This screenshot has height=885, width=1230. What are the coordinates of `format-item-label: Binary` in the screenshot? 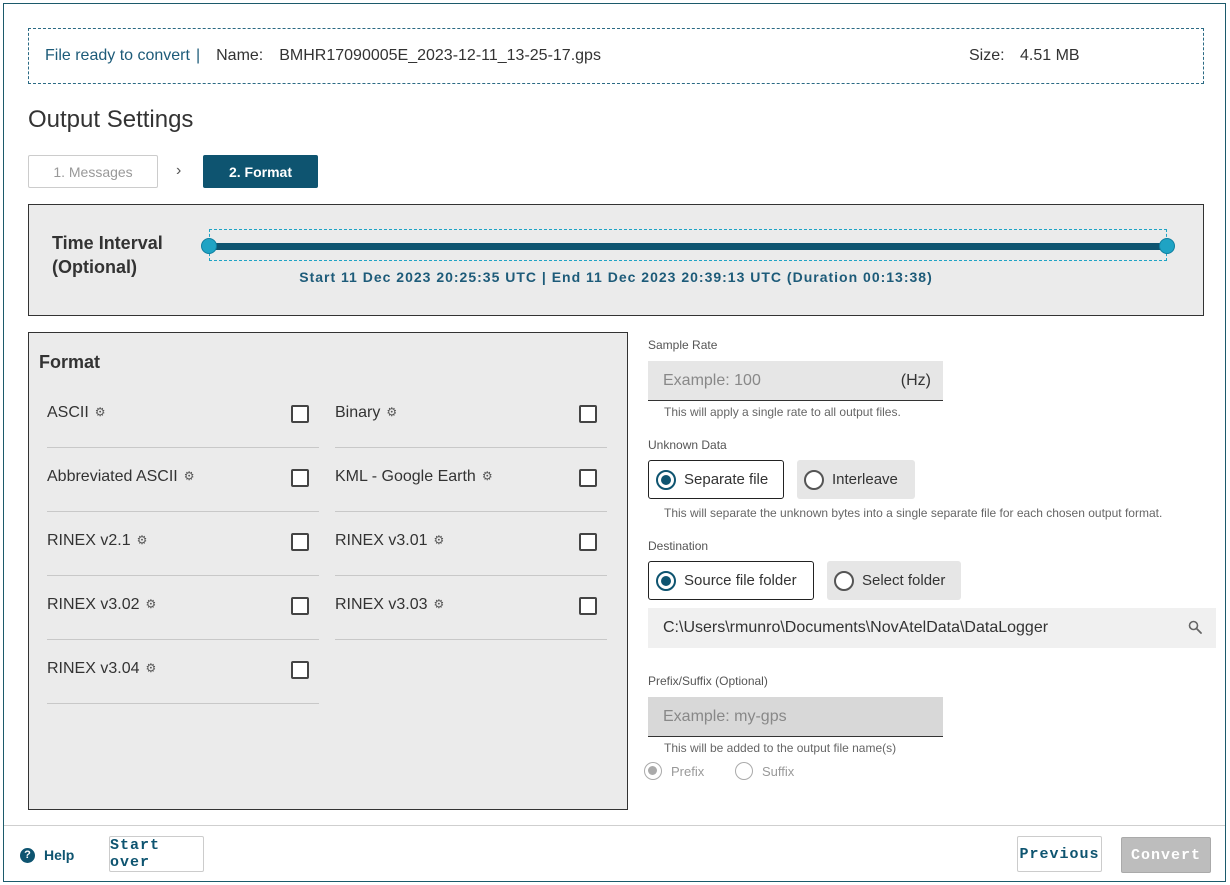 It's located at (358, 412).